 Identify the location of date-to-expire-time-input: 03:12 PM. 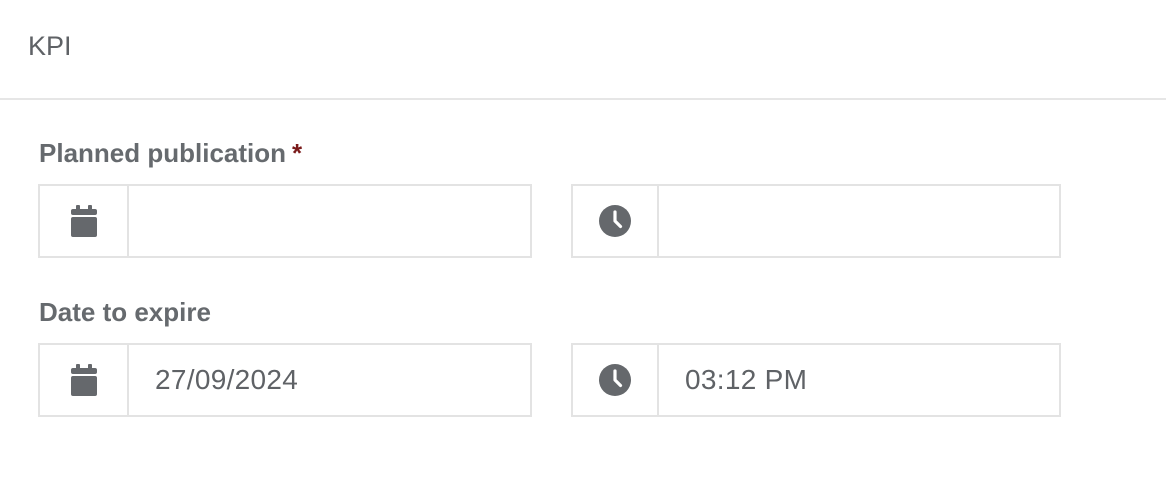
(859, 380).